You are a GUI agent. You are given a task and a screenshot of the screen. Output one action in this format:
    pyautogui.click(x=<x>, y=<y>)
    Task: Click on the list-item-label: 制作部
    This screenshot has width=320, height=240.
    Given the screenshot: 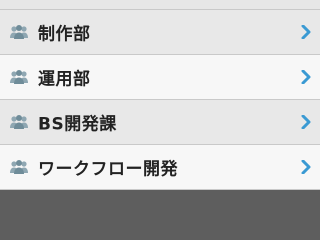 What is the action you would take?
    pyautogui.click(x=64, y=34)
    